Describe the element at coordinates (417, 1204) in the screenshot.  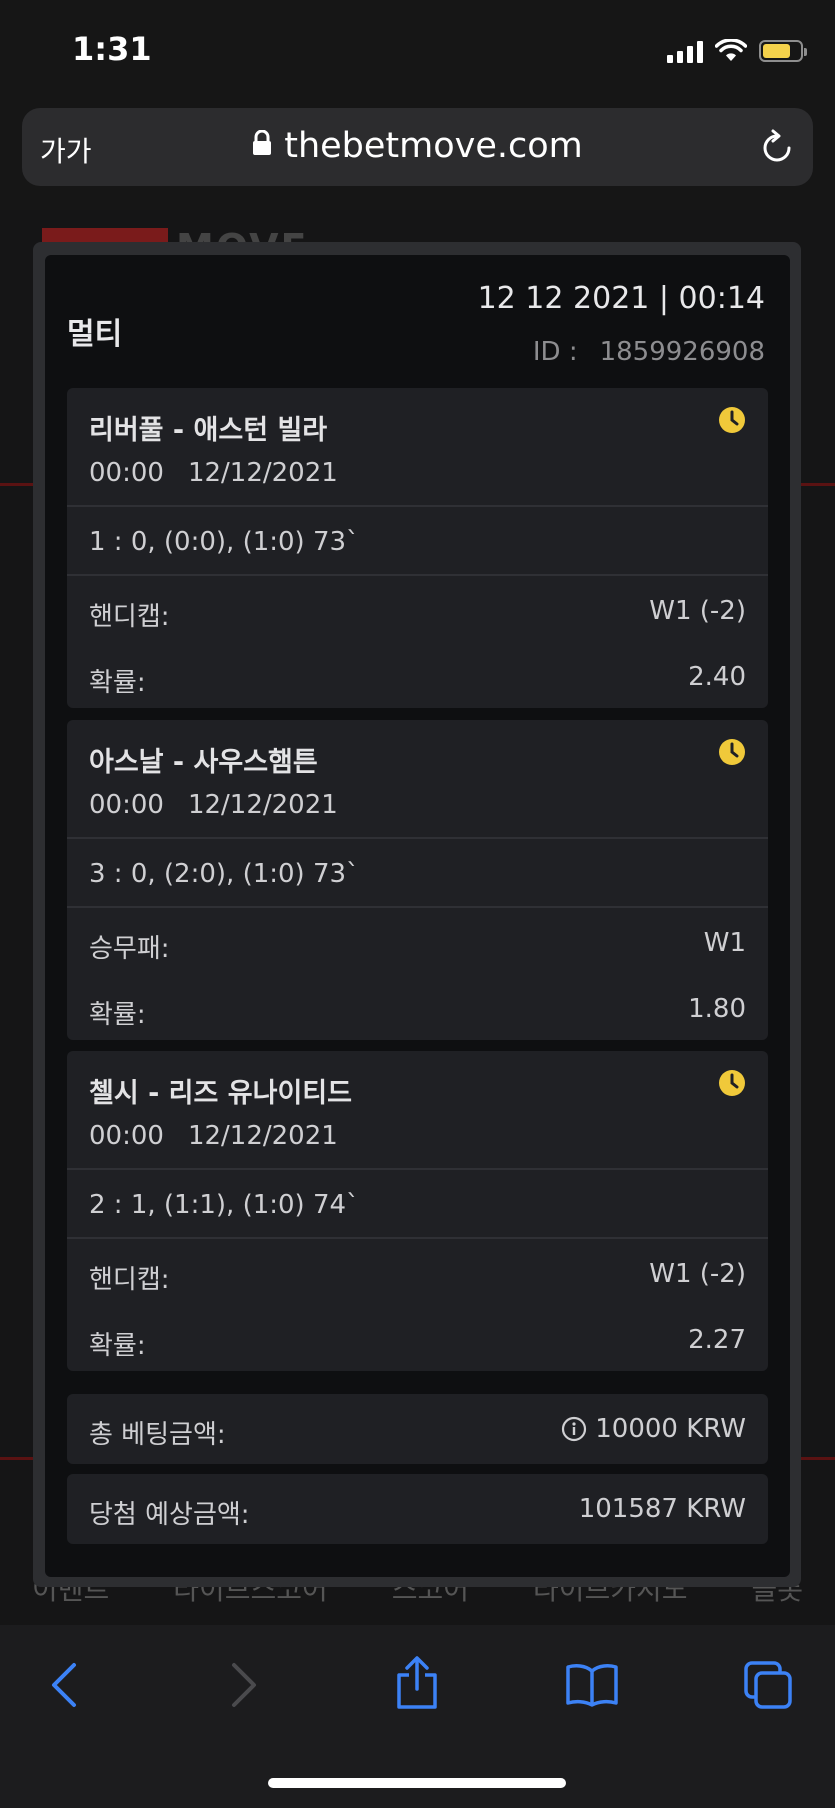
I see `match-score: 2 : 1, (1:1), (1:0) 74`` at that location.